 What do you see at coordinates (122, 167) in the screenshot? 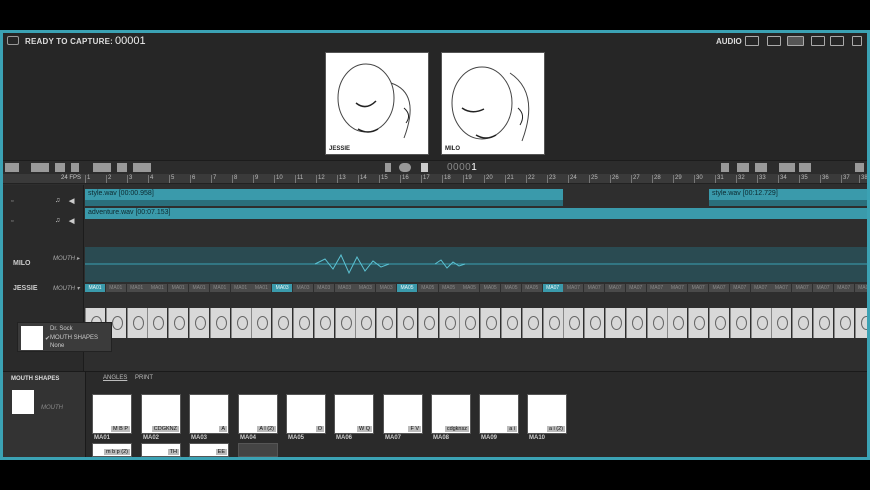
I see `grid-icon` at bounding box center [122, 167].